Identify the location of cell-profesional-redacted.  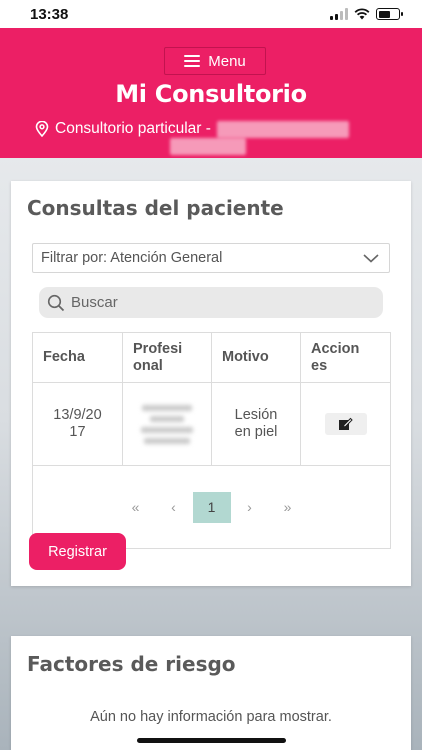
(167, 424).